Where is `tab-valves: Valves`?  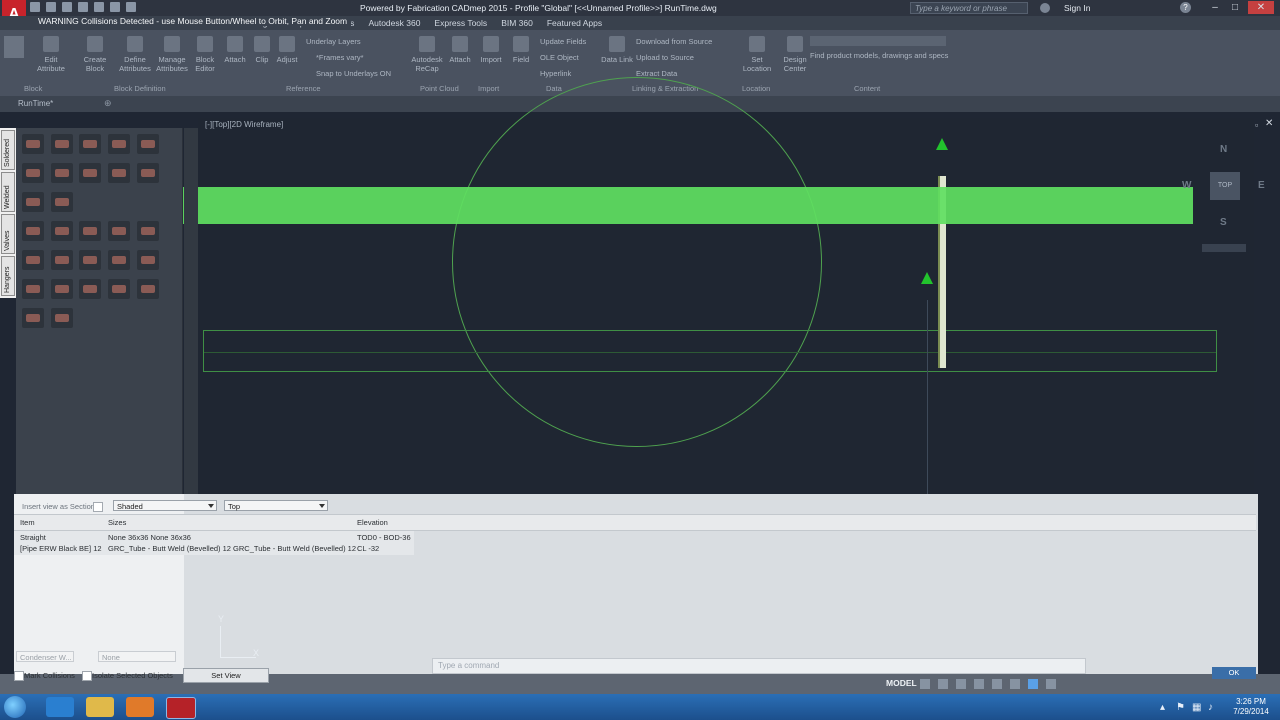 tab-valves: Valves is located at coordinates (8, 234).